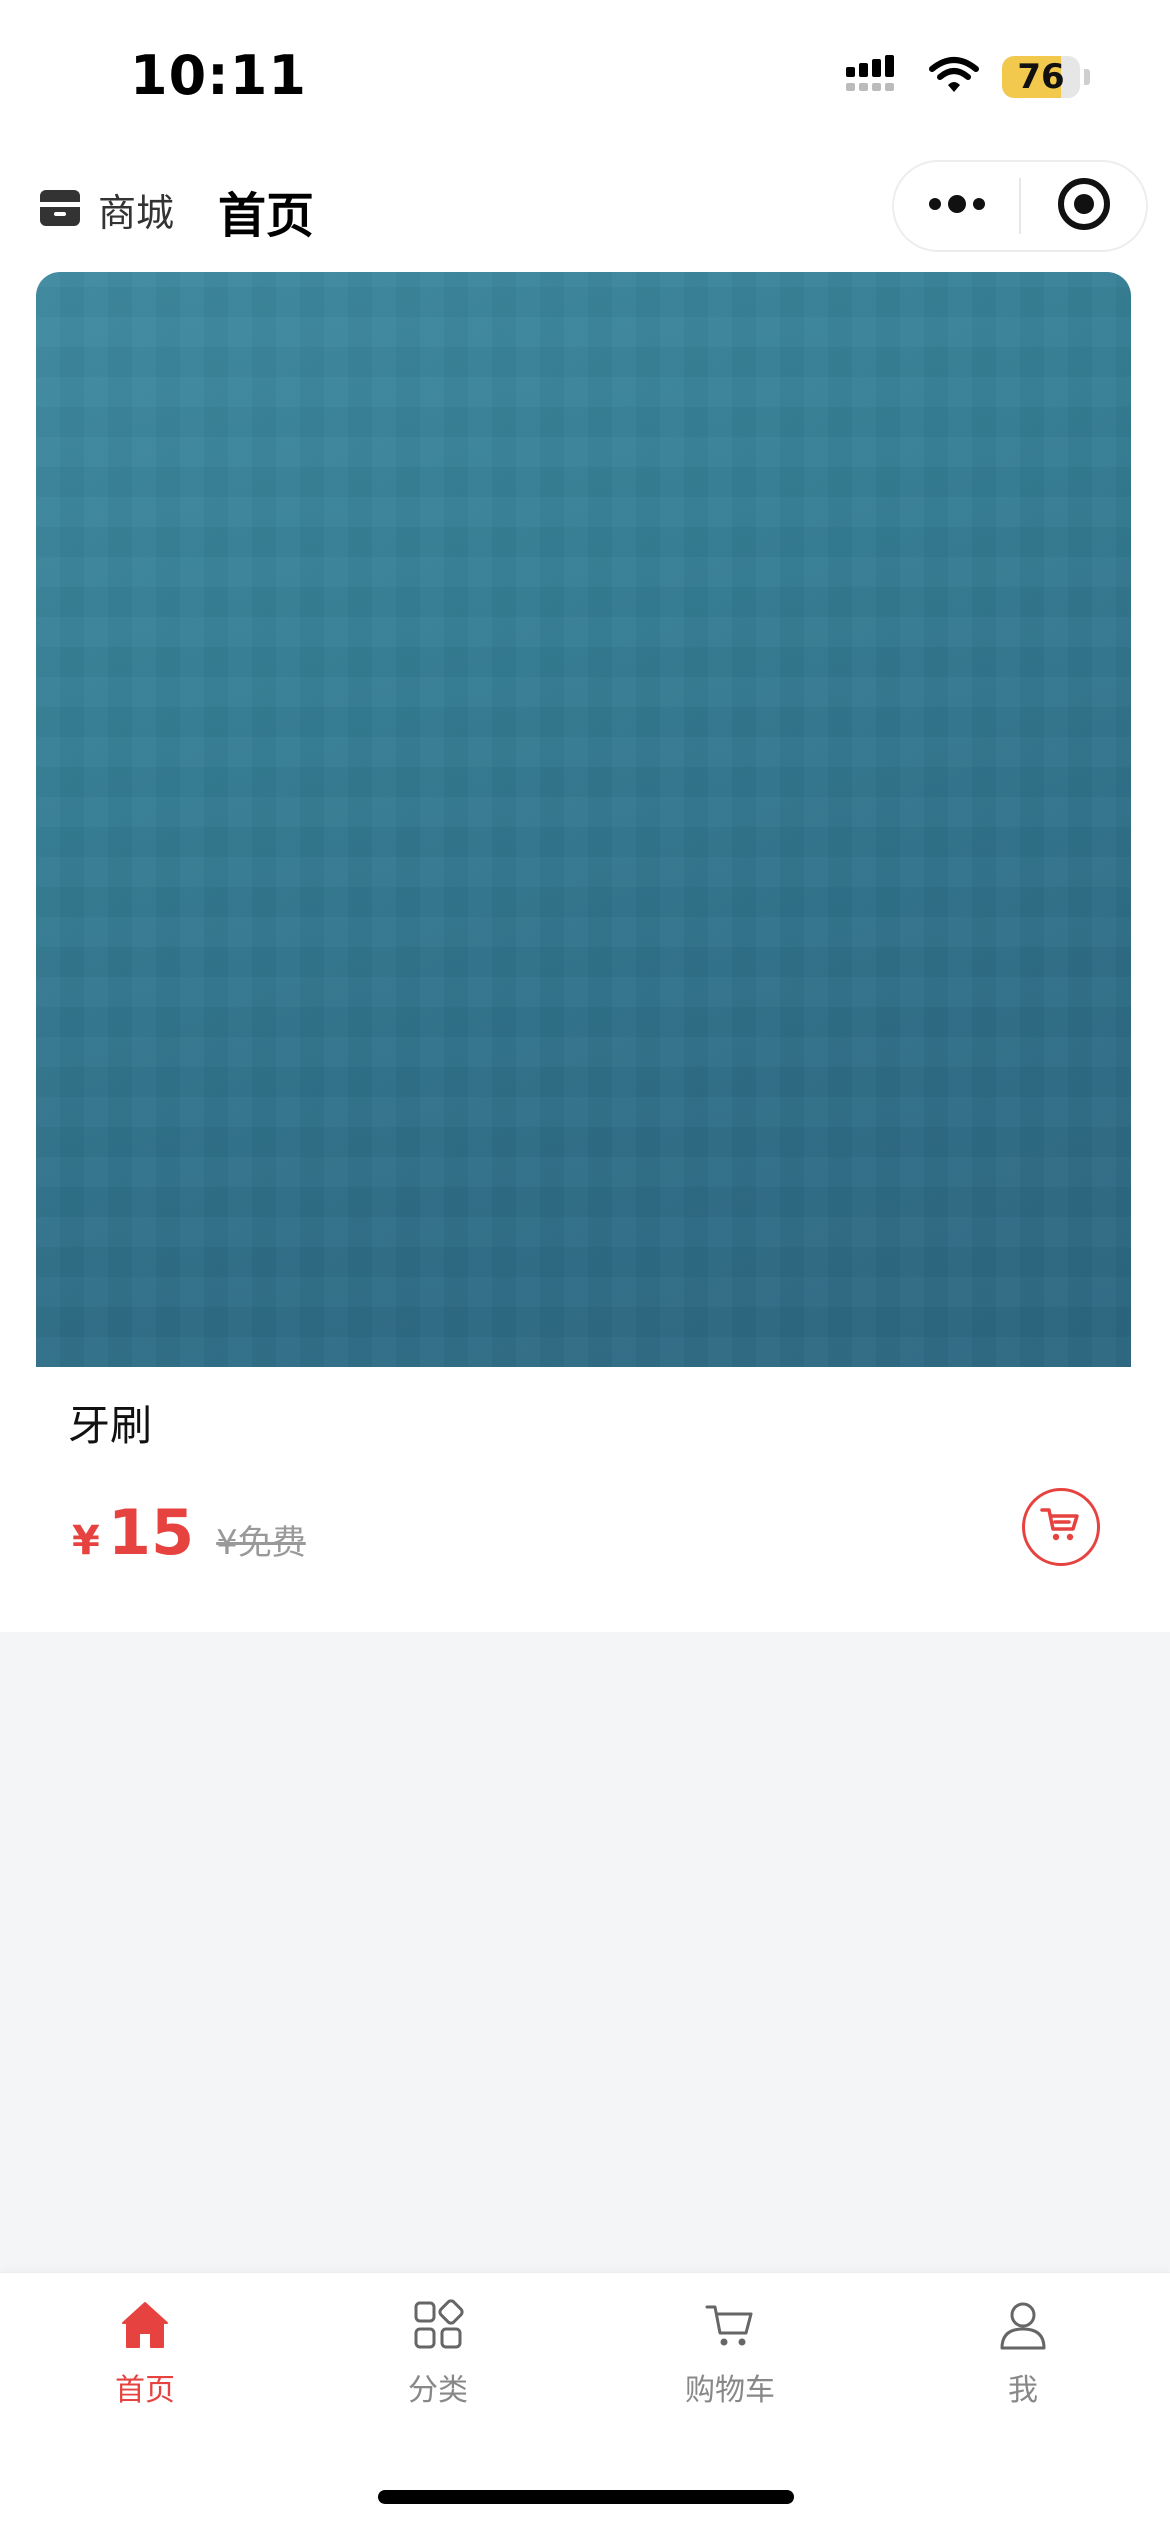 This screenshot has width=1170, height=2532. What do you see at coordinates (438, 2390) in the screenshot?
I see `tab-label-category: 分类` at bounding box center [438, 2390].